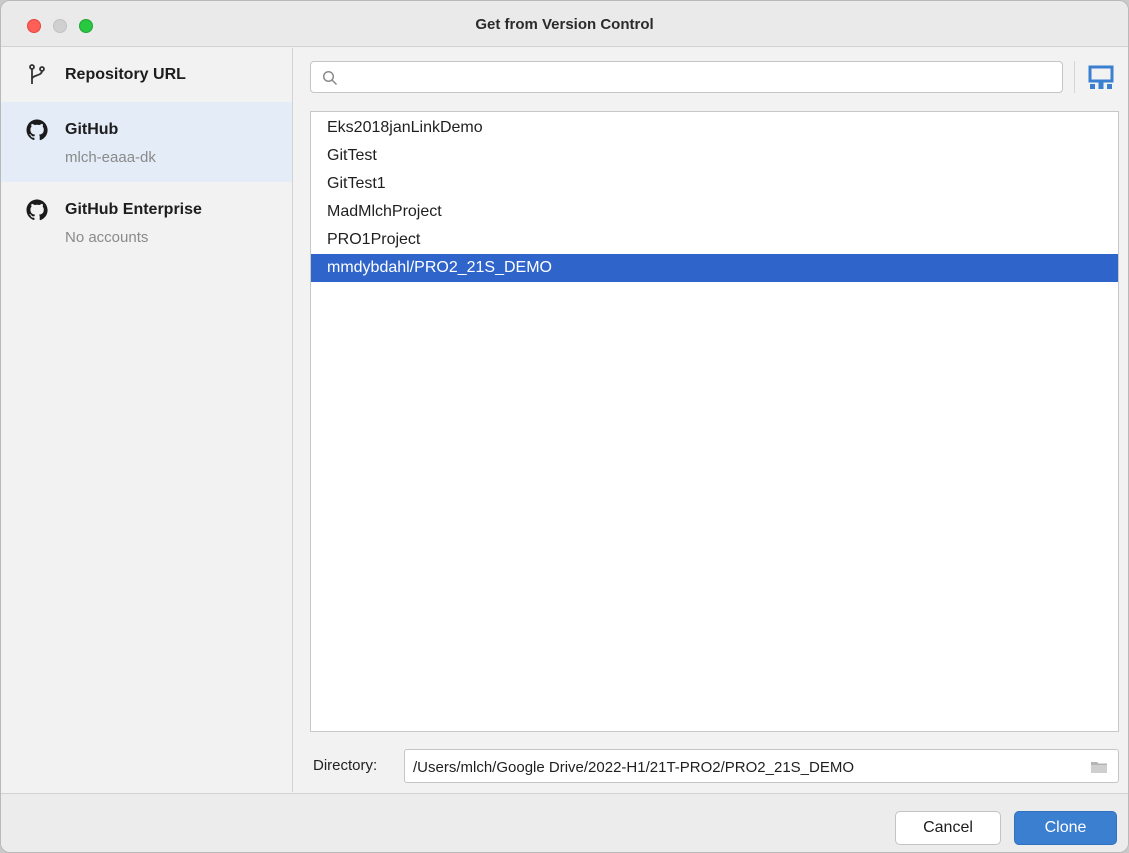 This screenshot has height=853, width=1129. Describe the element at coordinates (1074, 77) in the screenshot. I see `toolbar-separator` at that location.